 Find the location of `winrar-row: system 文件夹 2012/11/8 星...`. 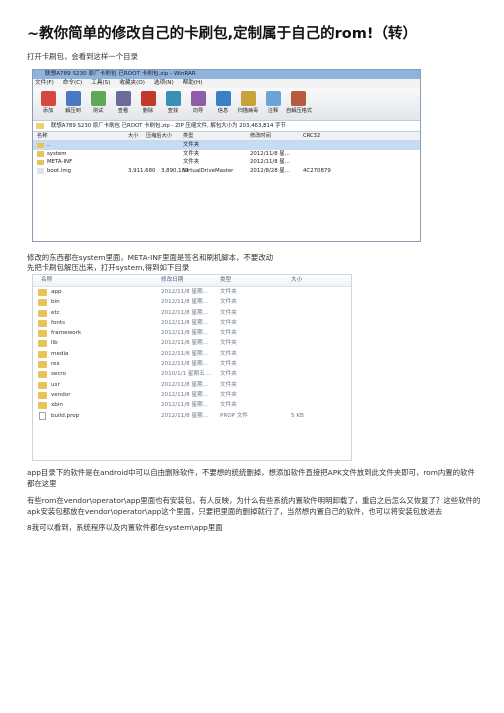

winrar-row: system 文件夹 2012/11/8 星... is located at coordinates (226, 154).